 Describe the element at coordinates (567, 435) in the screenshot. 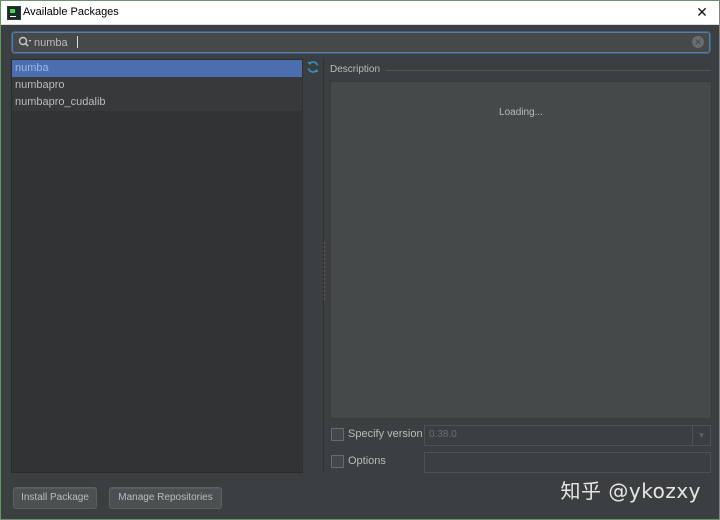

I see `version-select: 0.38.0 ▼` at that location.